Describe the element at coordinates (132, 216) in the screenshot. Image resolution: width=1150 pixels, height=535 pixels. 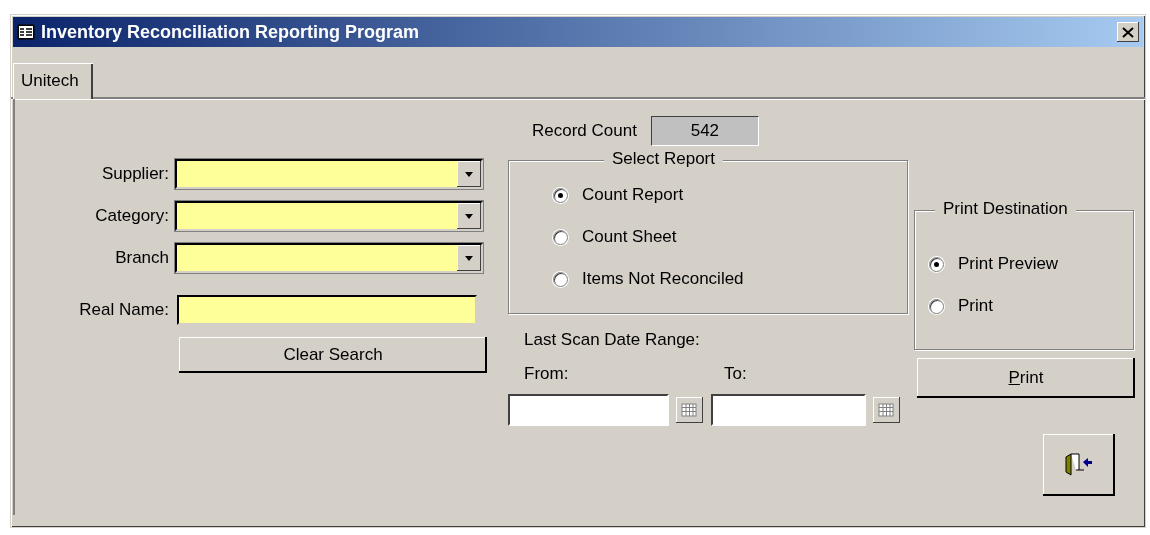
I see `field-label: Category:` at that location.